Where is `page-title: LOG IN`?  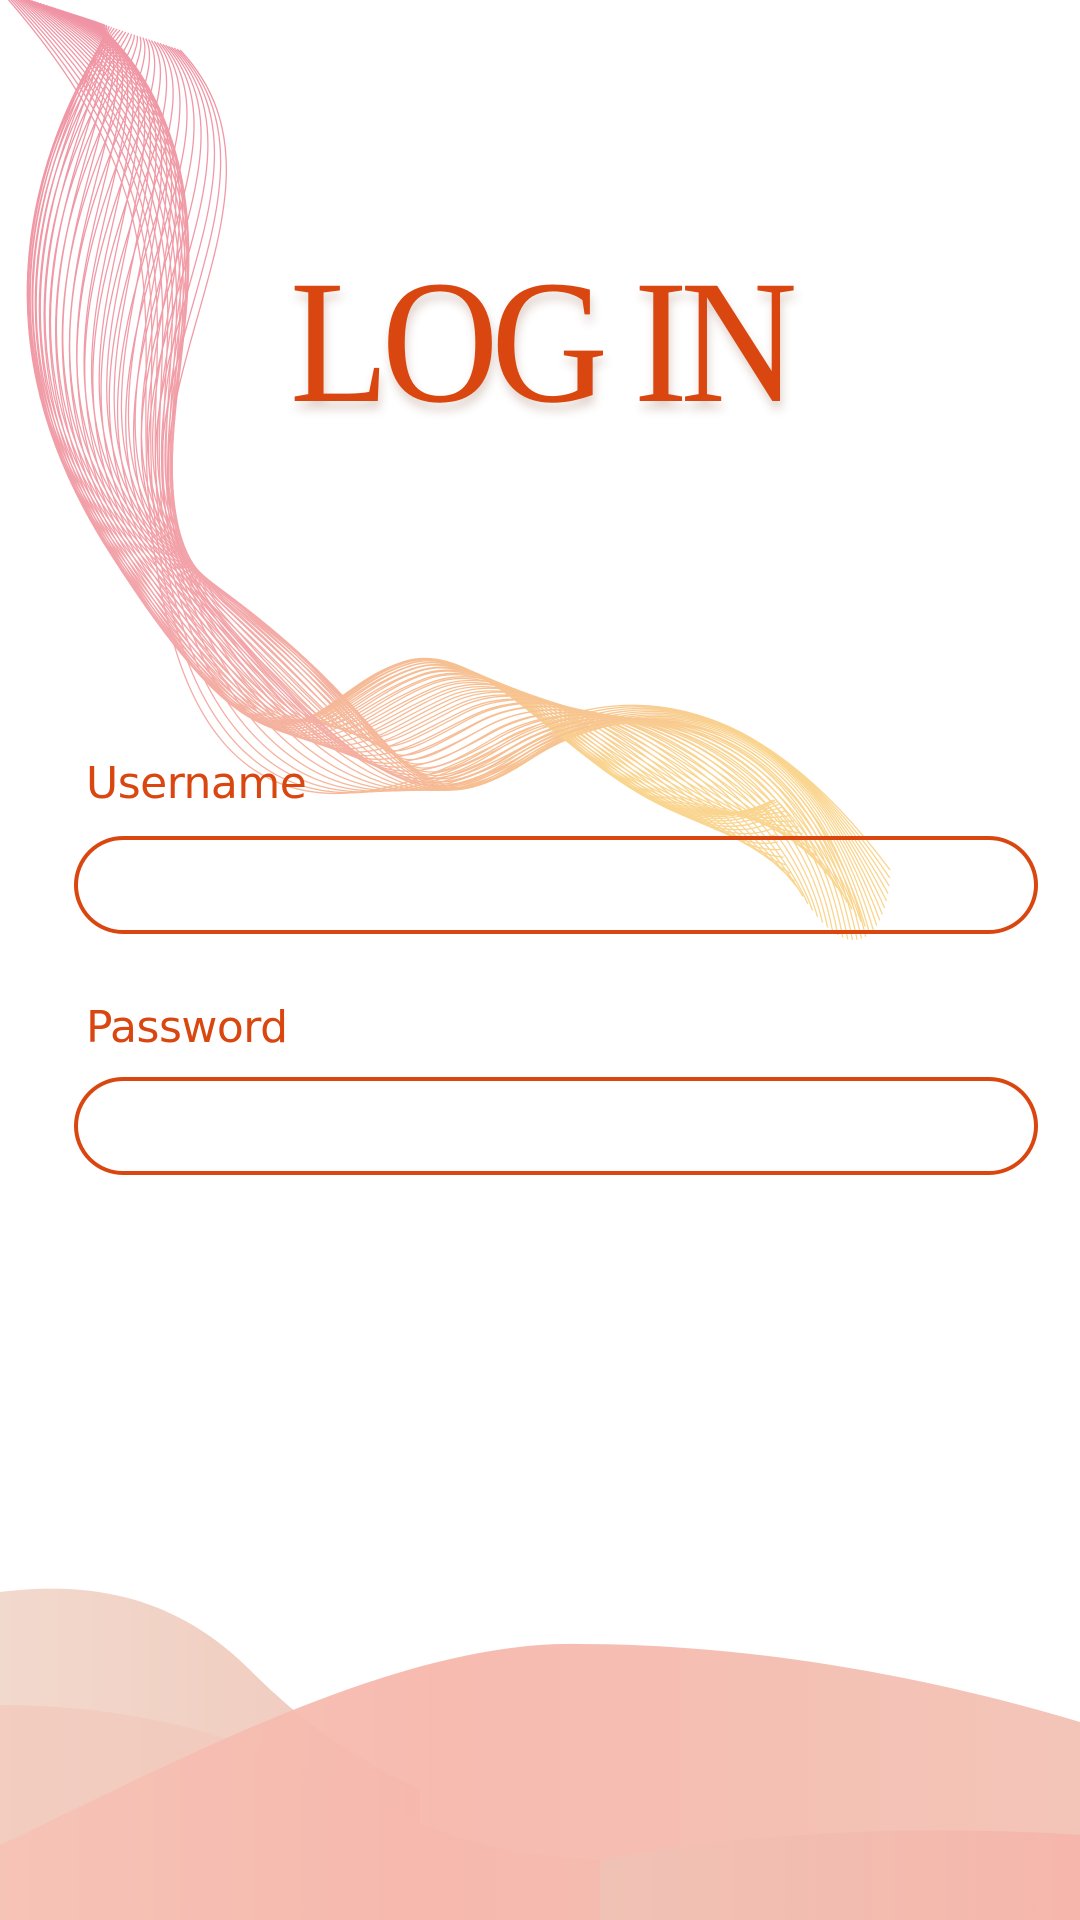
page-title: LOG IN is located at coordinates (543, 342).